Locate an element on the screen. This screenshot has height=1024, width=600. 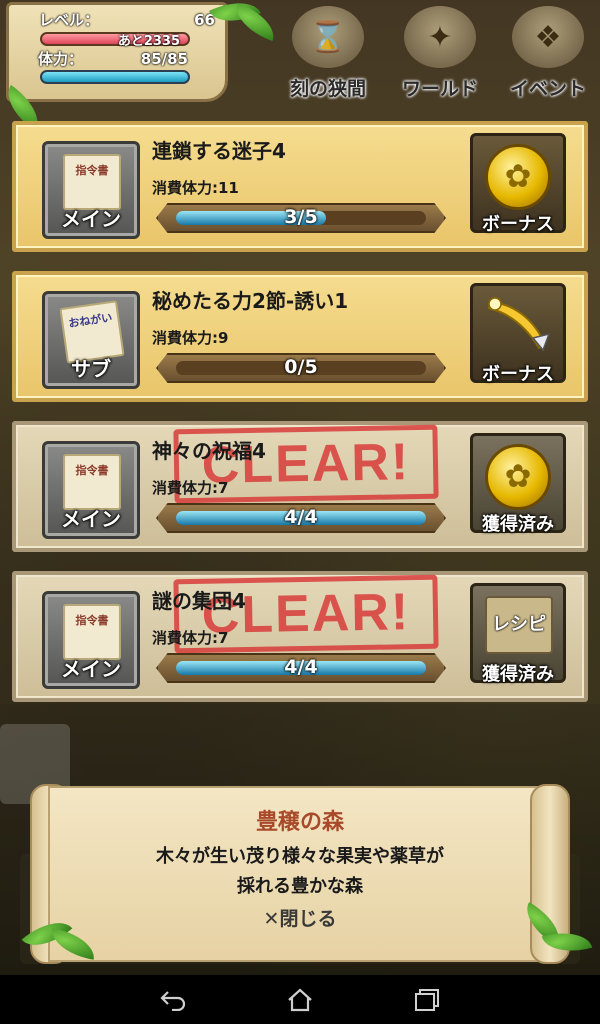
quest-stamina-cost: 消費体力:9 is located at coordinates (190, 338).